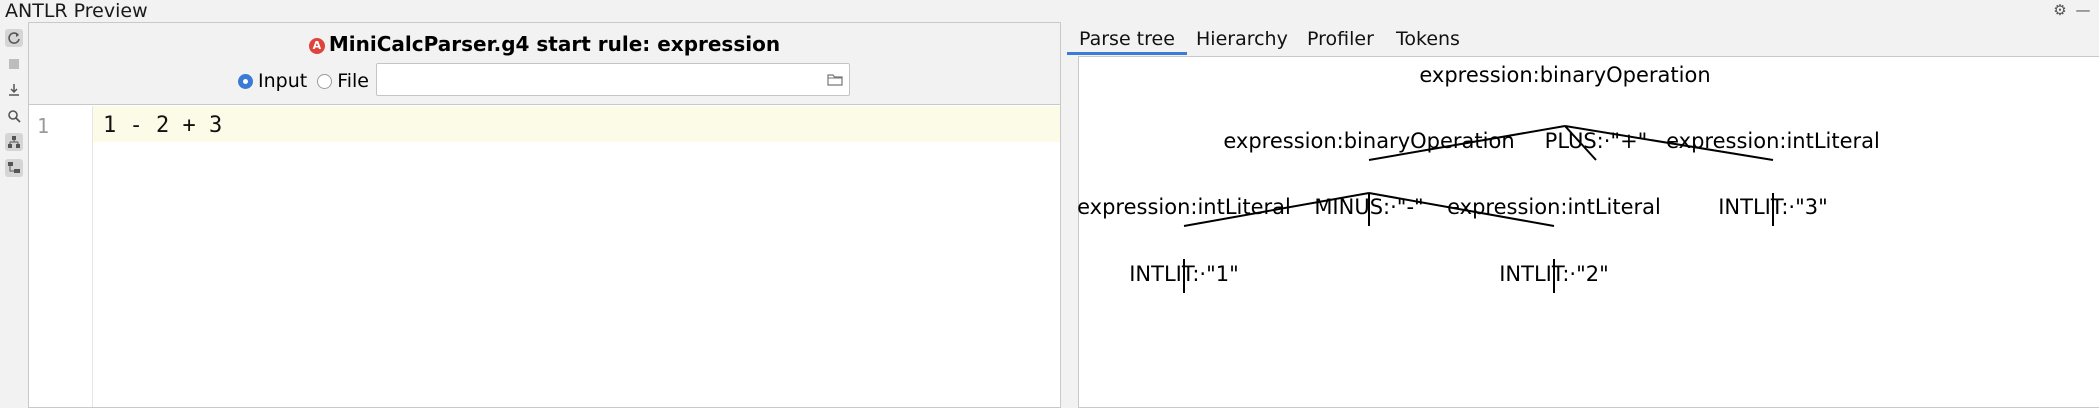  Describe the element at coordinates (554, 44) in the screenshot. I see `grammar-title-text: MiniCalcParser.g4 start rule: expression` at that location.